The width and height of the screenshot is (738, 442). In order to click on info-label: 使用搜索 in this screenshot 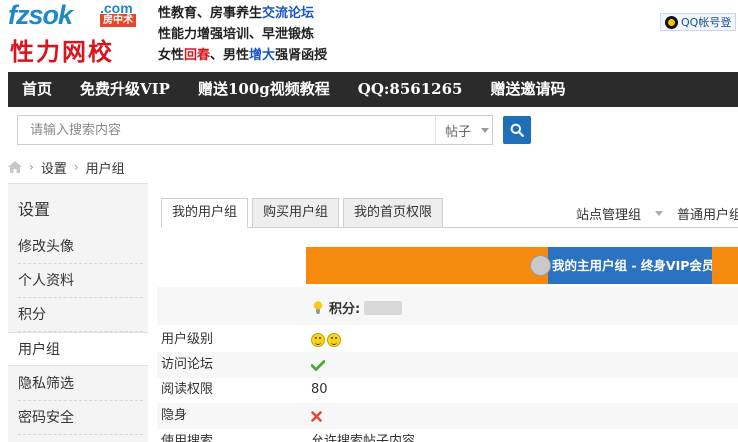, I will do `click(187, 438)`.